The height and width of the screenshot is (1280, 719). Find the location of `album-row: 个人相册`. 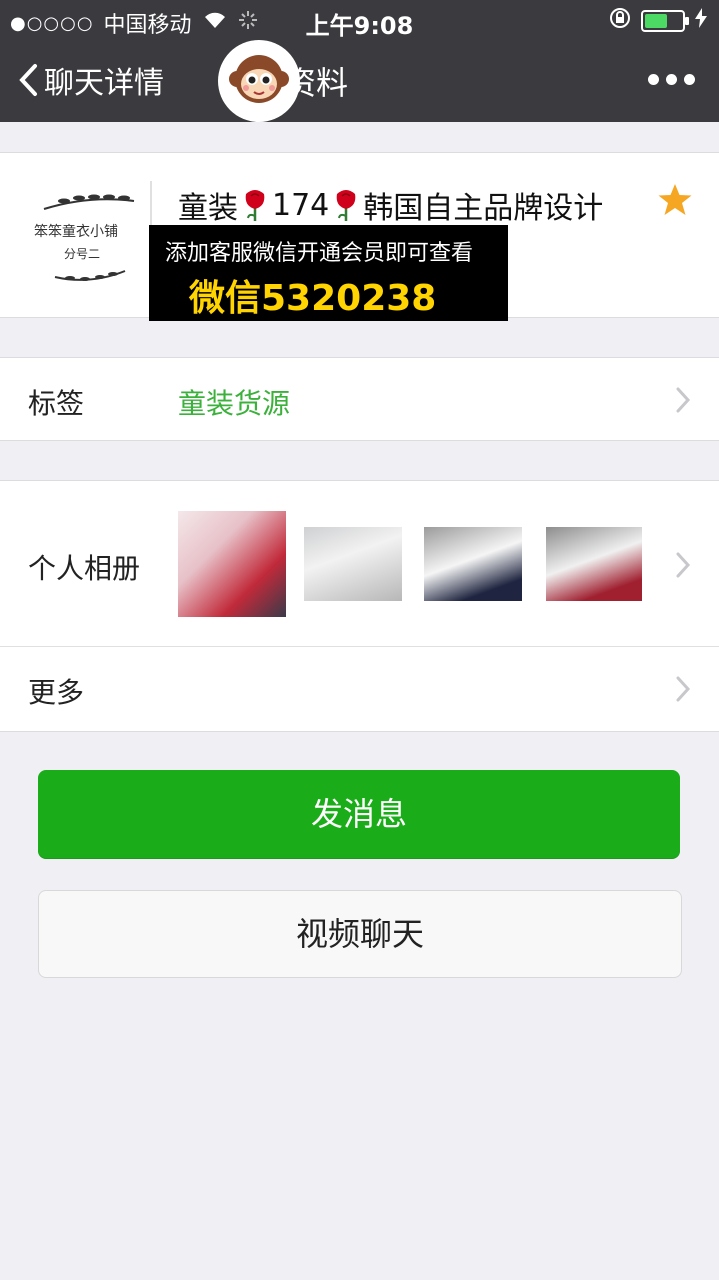

album-row: 个人相册 is located at coordinates (359, 563).